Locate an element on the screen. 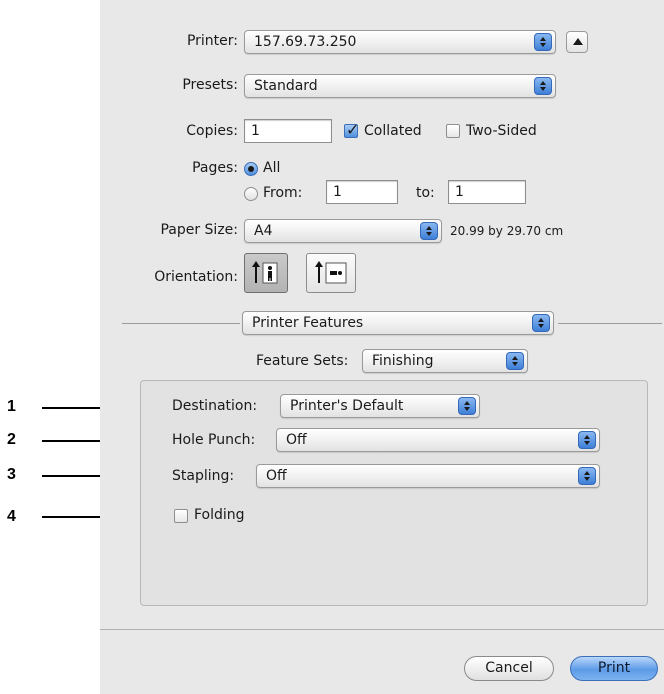 This screenshot has width=664, height=694. callout-3: 3 is located at coordinates (11, 474).